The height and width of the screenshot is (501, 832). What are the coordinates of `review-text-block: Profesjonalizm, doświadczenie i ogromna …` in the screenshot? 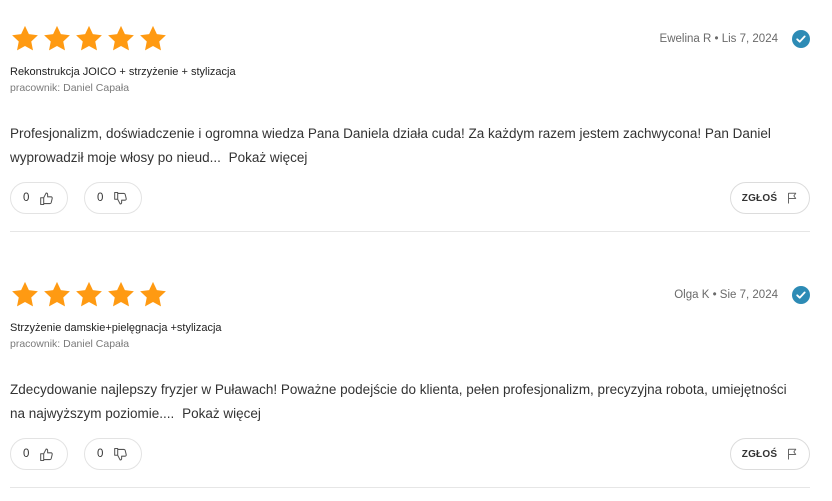 It's located at (405, 146).